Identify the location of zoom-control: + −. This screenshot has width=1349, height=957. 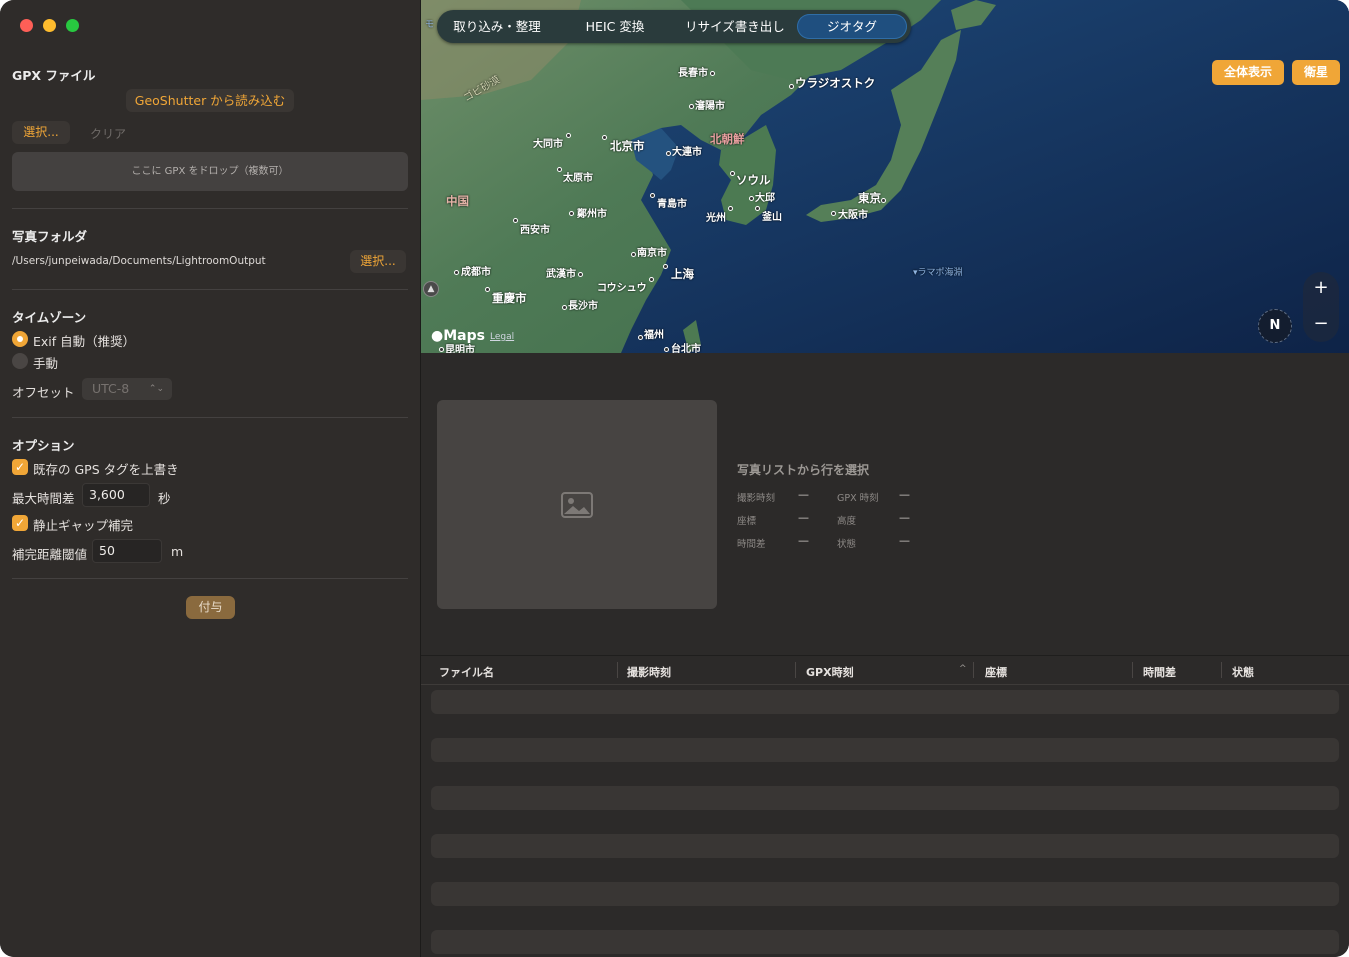
(1321, 307).